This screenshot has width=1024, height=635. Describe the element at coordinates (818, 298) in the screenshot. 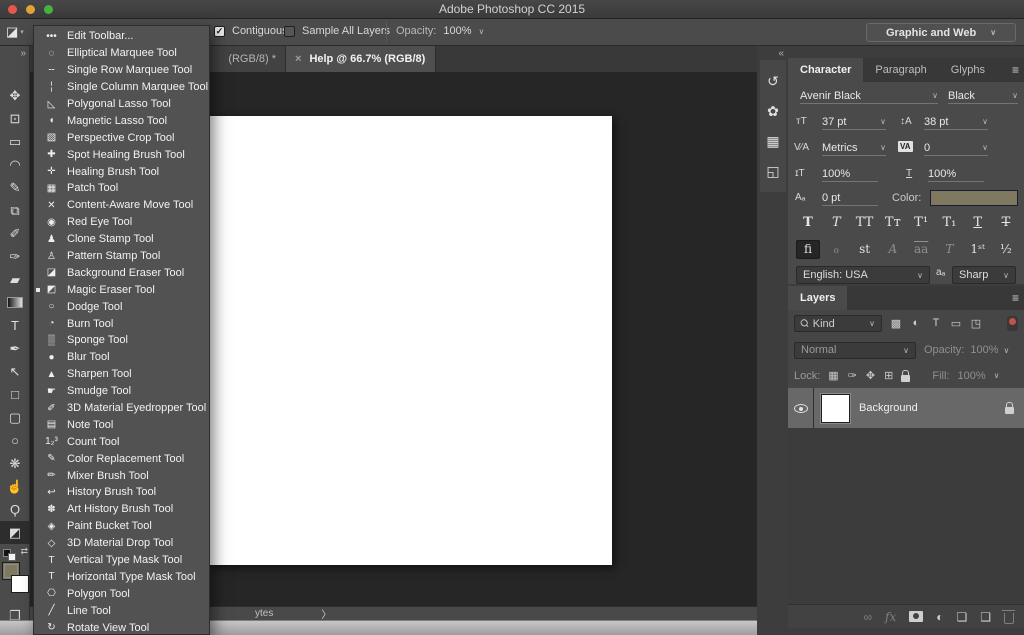

I see `tab-layers: Layers` at that location.